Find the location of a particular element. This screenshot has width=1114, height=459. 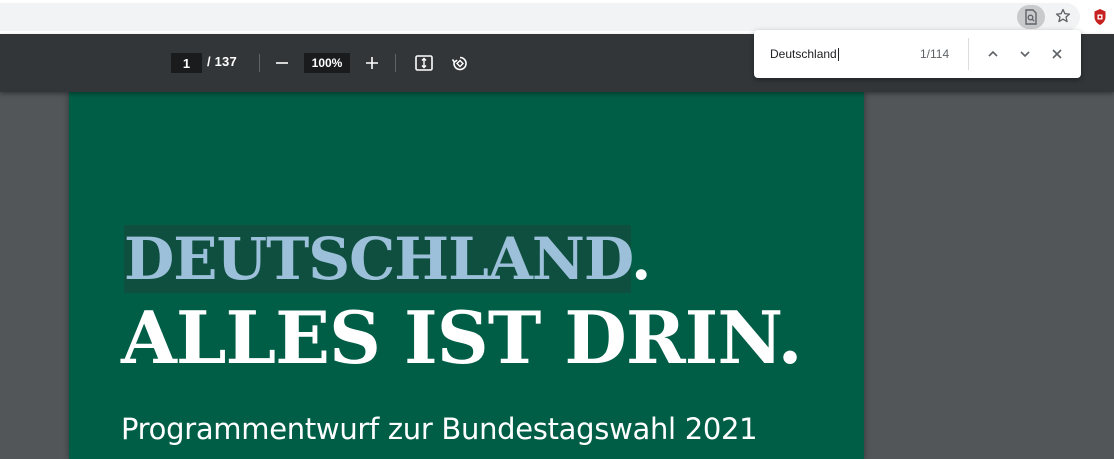

find-input: Deutschland is located at coordinates (840, 54).